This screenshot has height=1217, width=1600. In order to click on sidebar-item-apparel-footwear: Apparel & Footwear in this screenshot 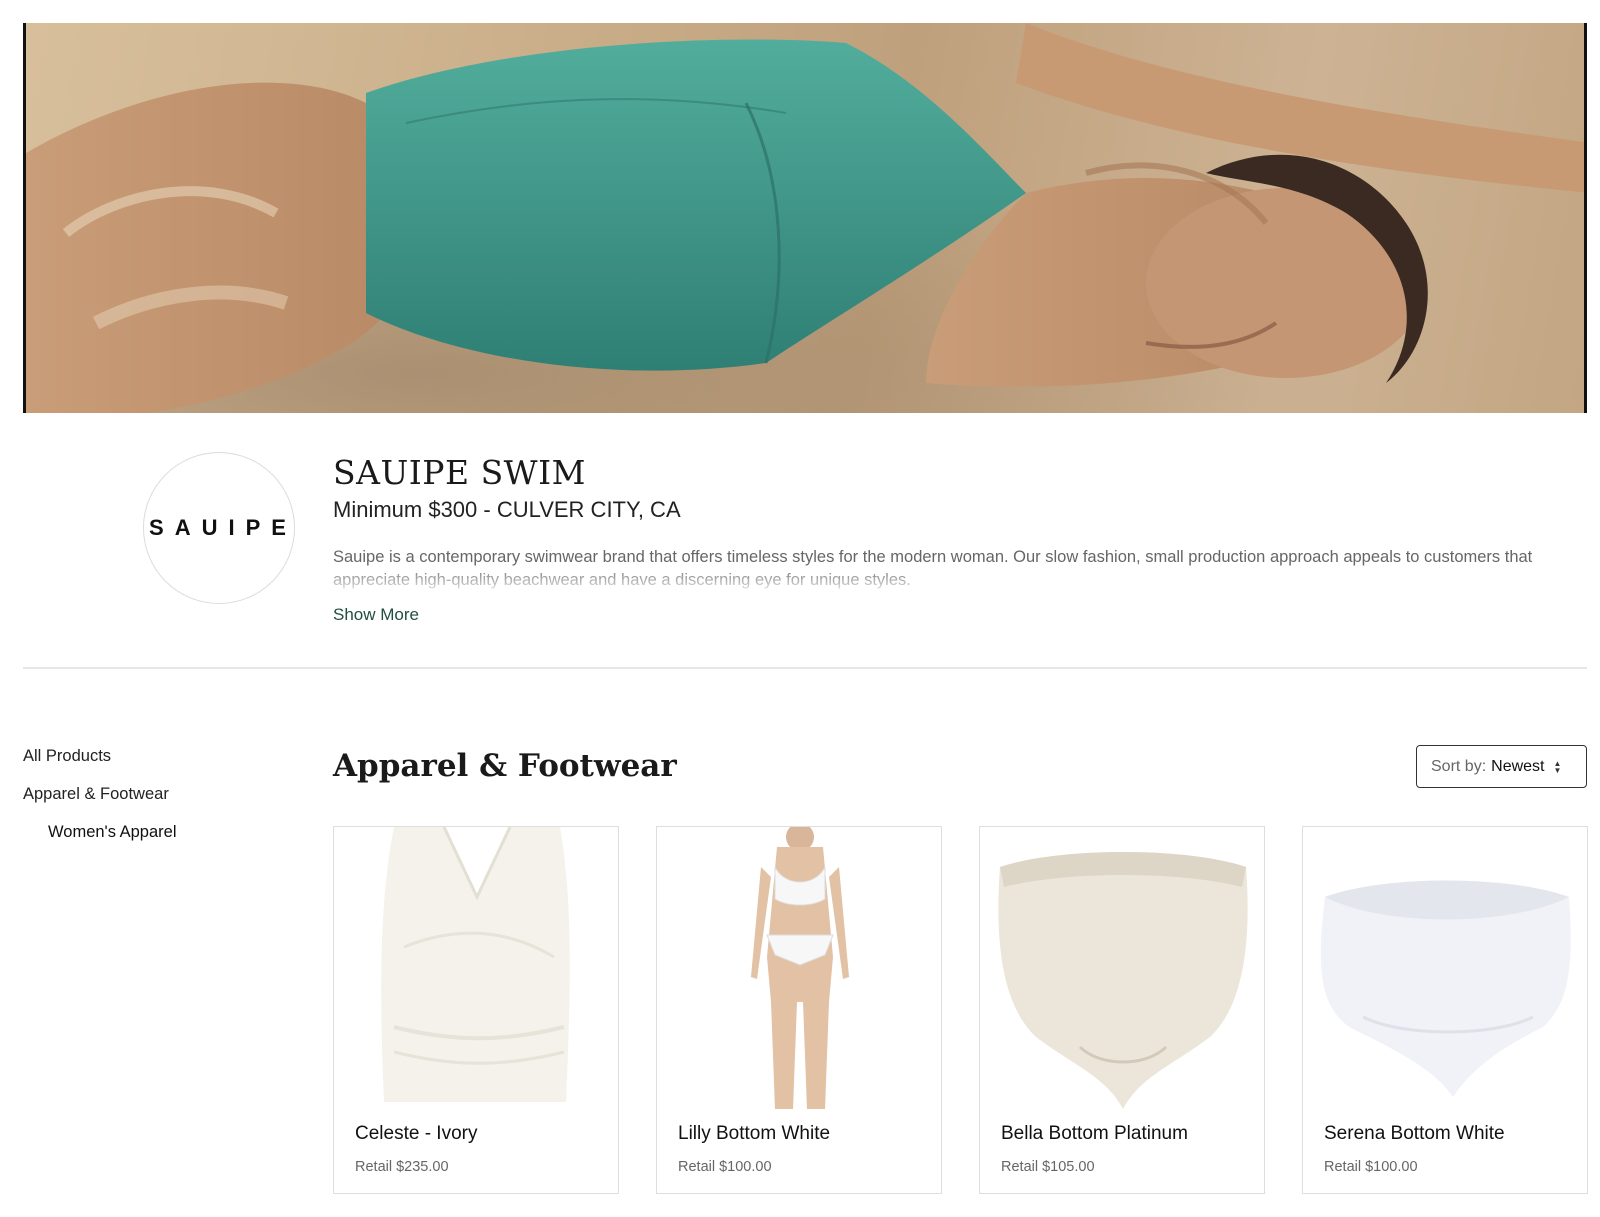, I will do `click(163, 802)`.